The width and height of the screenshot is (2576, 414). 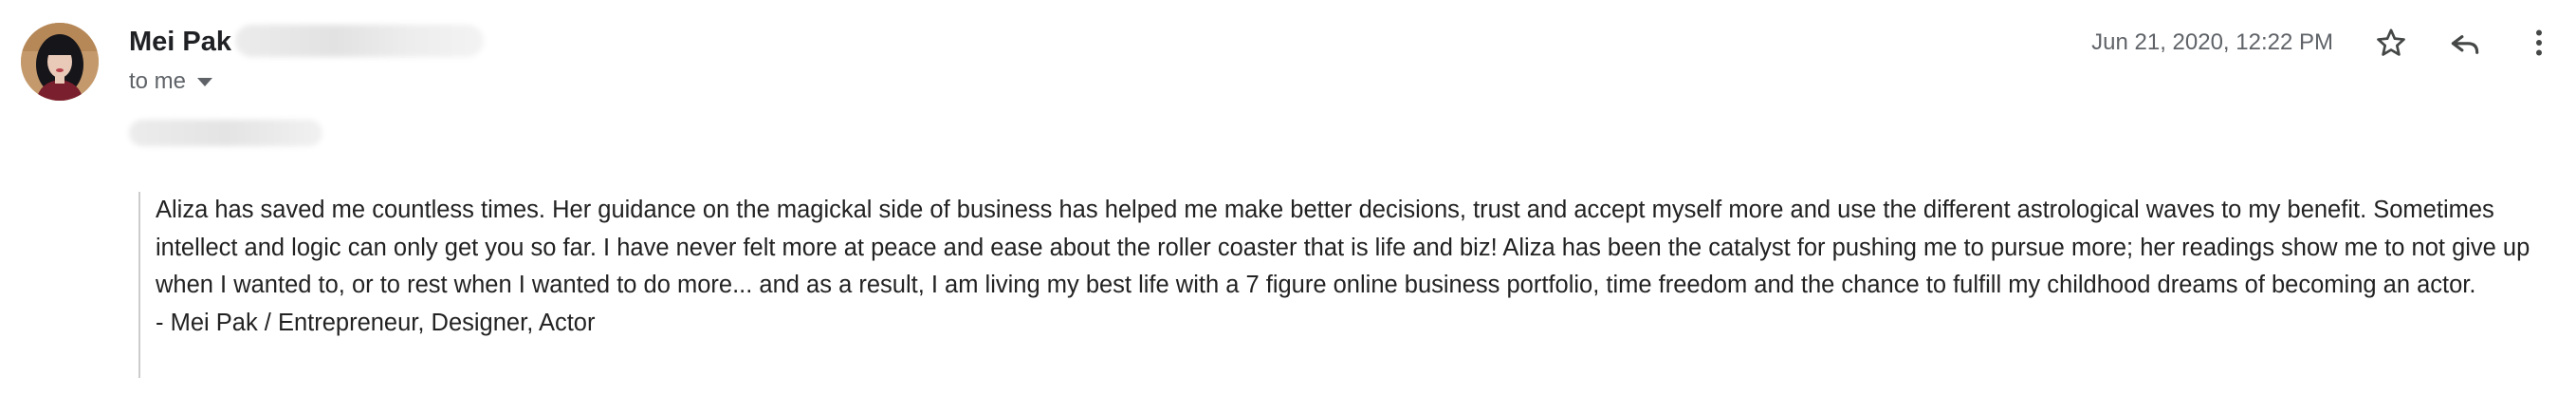 I want to click on message-date: Jun 21, 2020, 12:22 PM, so click(x=2212, y=42).